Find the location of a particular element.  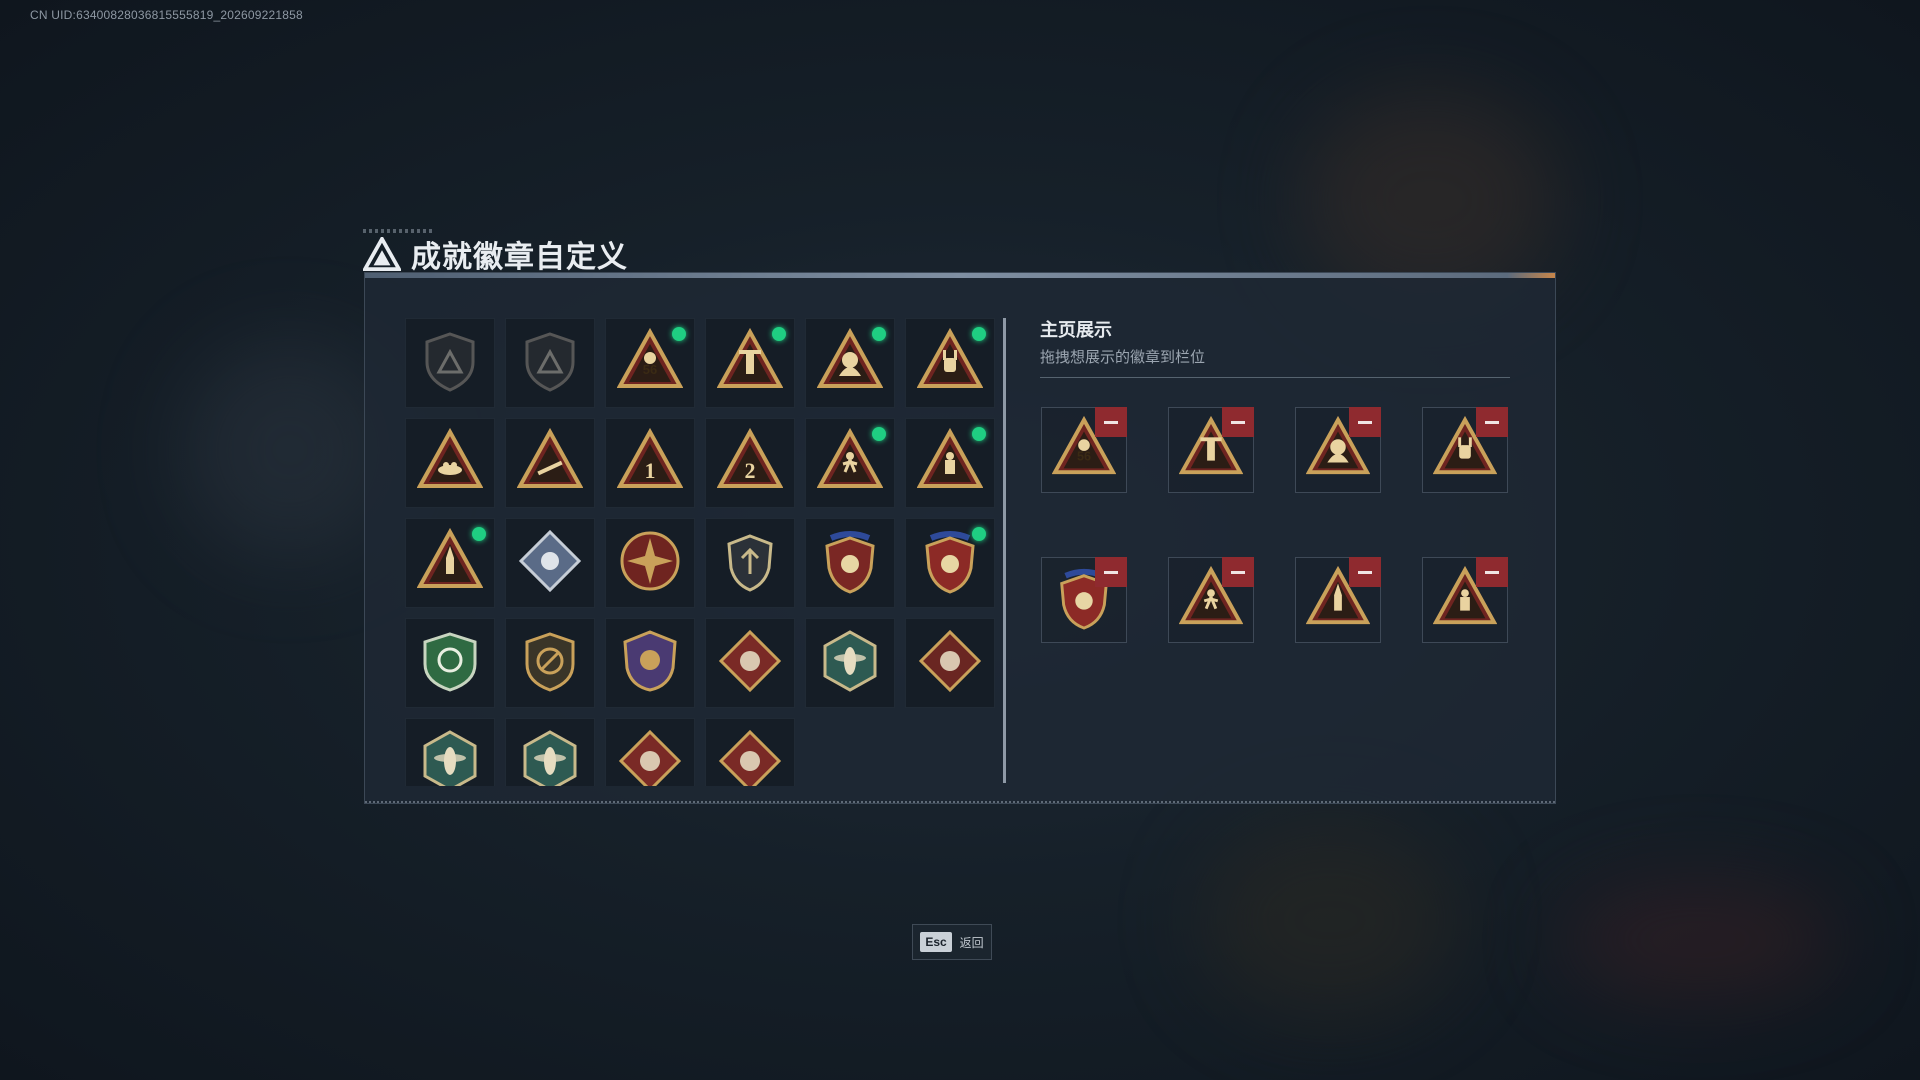

page-title: 成就徽章自定义 is located at coordinates (519, 257).